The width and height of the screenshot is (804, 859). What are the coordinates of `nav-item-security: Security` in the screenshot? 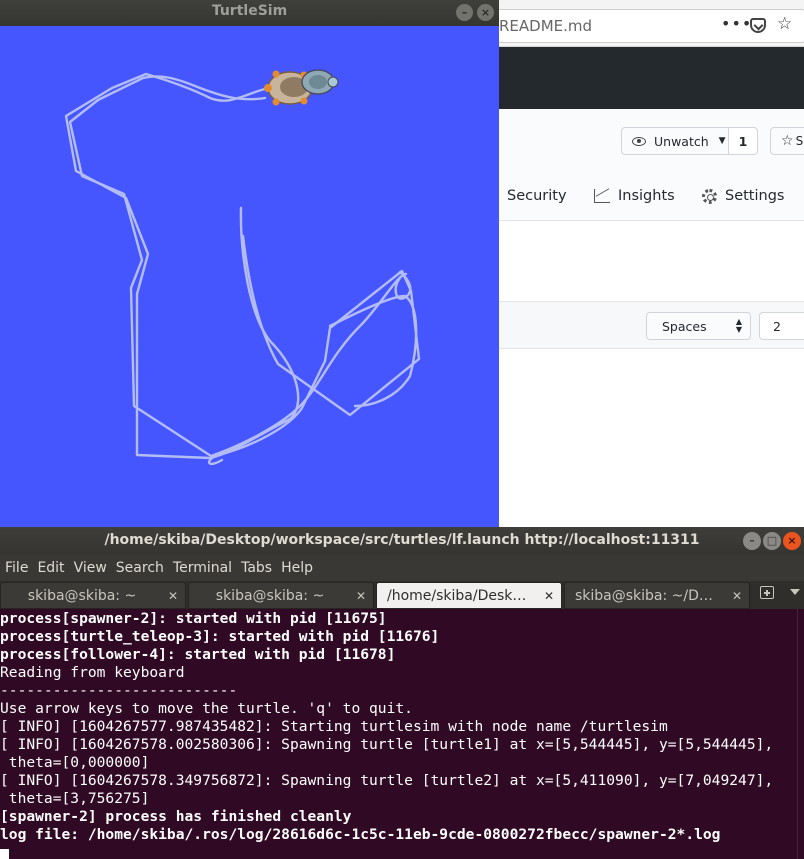 It's located at (533, 196).